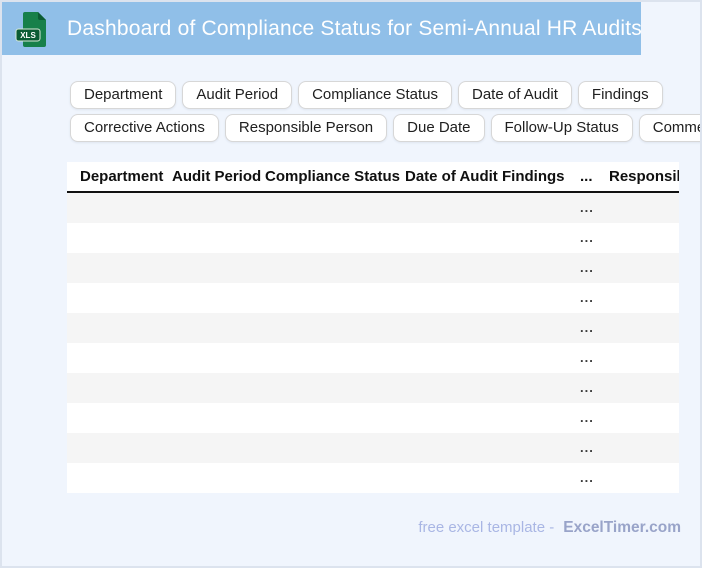  What do you see at coordinates (333, 176) in the screenshot?
I see `col-header-compliance-status: Compliance Status` at bounding box center [333, 176].